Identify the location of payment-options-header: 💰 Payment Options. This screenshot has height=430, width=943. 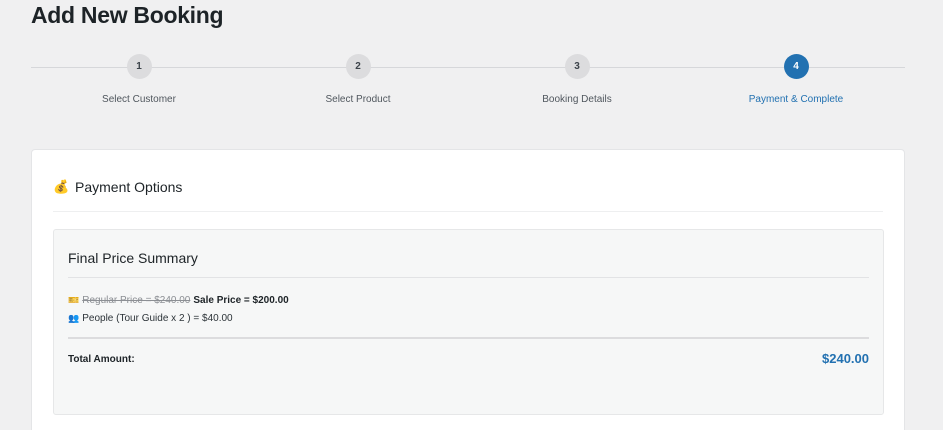
(468, 194).